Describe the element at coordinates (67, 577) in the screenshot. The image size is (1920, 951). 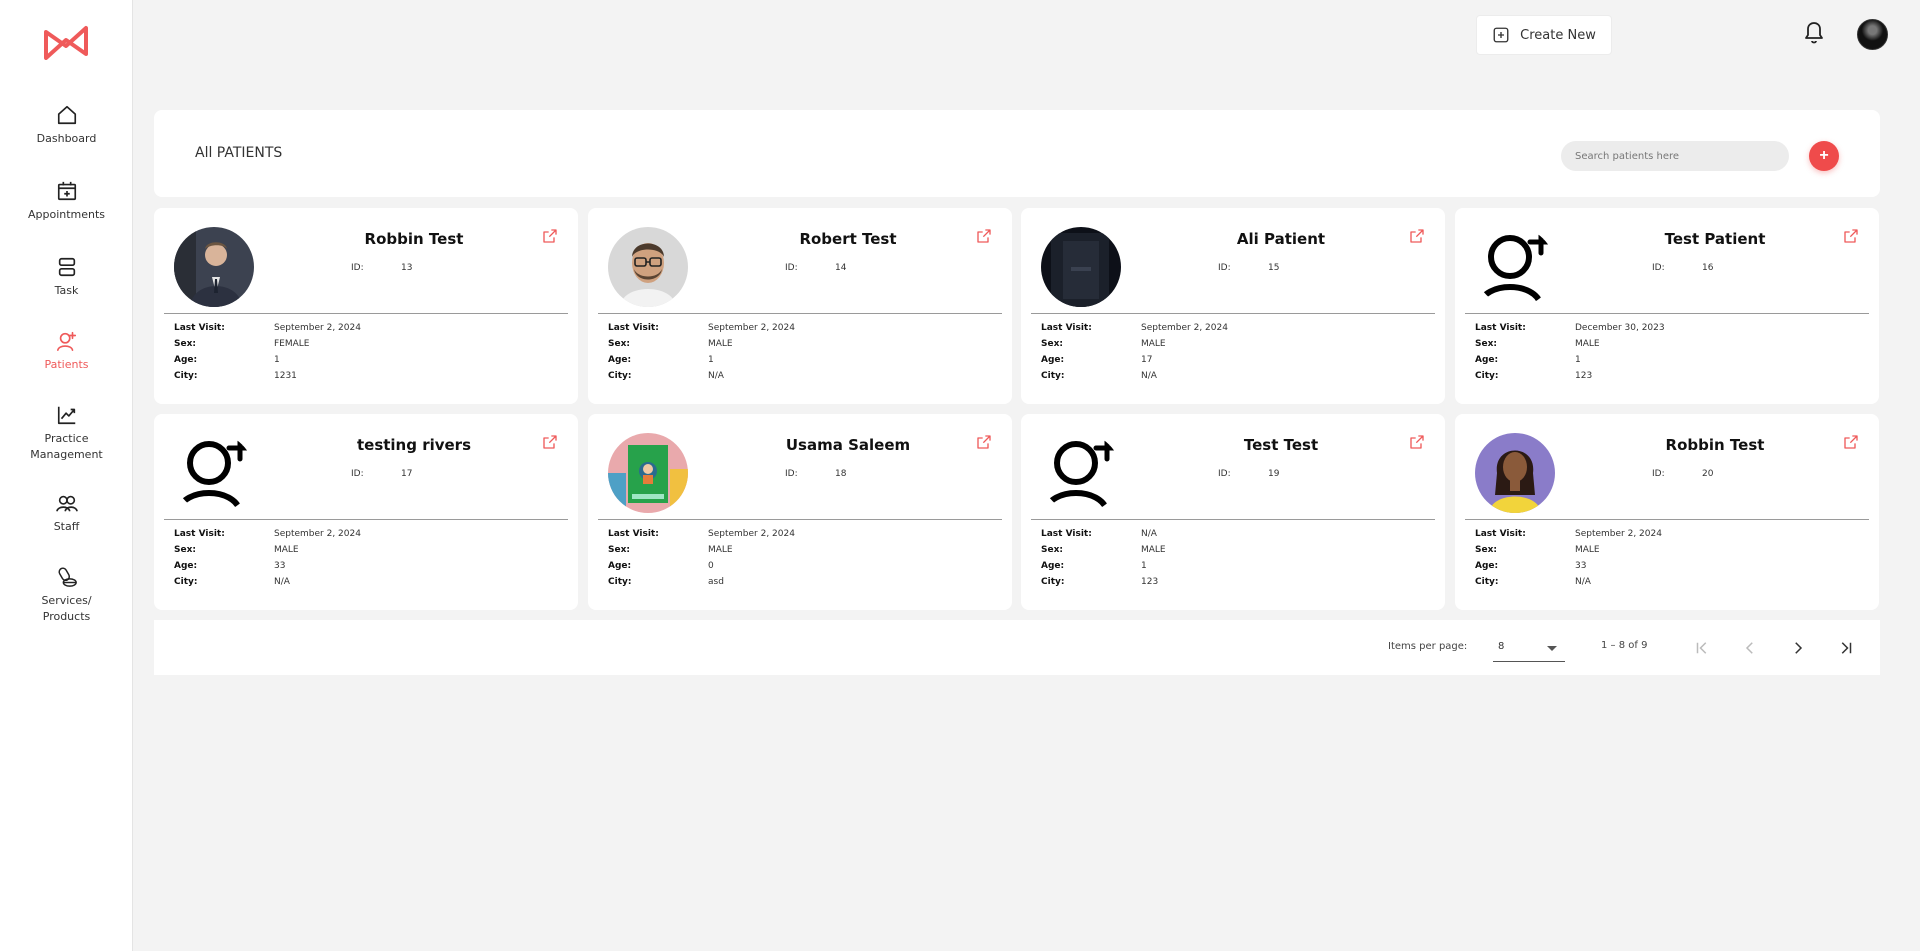
I see `pills-icon` at that location.